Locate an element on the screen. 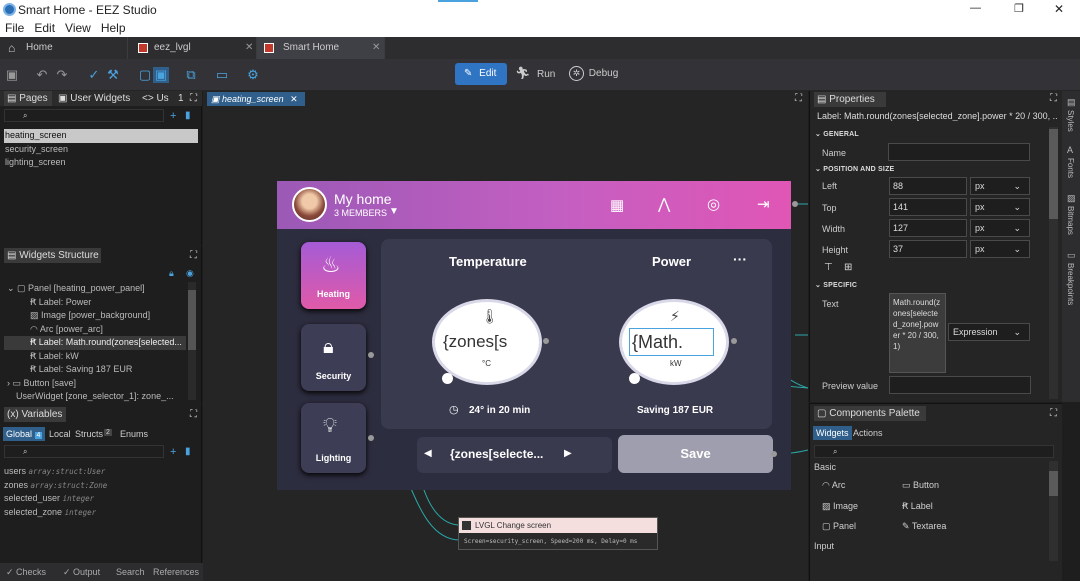 The width and height of the screenshot is (1080, 581). panel-component: ▢ Panel is located at coordinates (839, 526).